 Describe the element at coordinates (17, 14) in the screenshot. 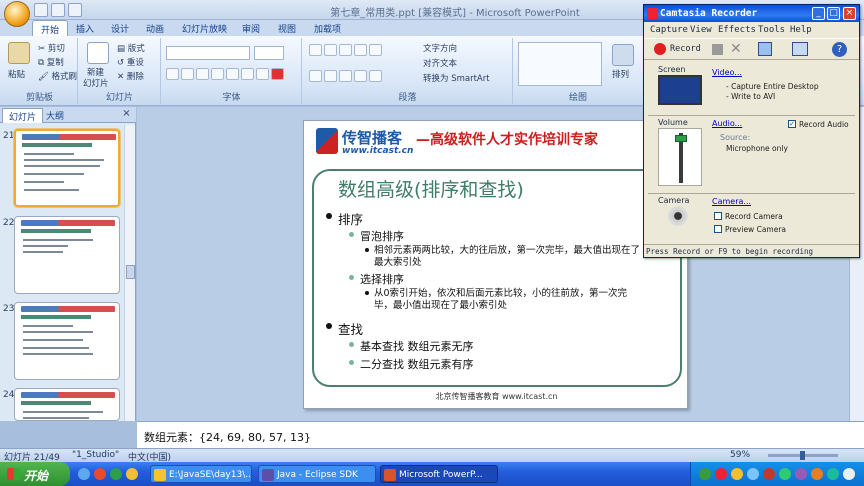

I see `office-button` at that location.